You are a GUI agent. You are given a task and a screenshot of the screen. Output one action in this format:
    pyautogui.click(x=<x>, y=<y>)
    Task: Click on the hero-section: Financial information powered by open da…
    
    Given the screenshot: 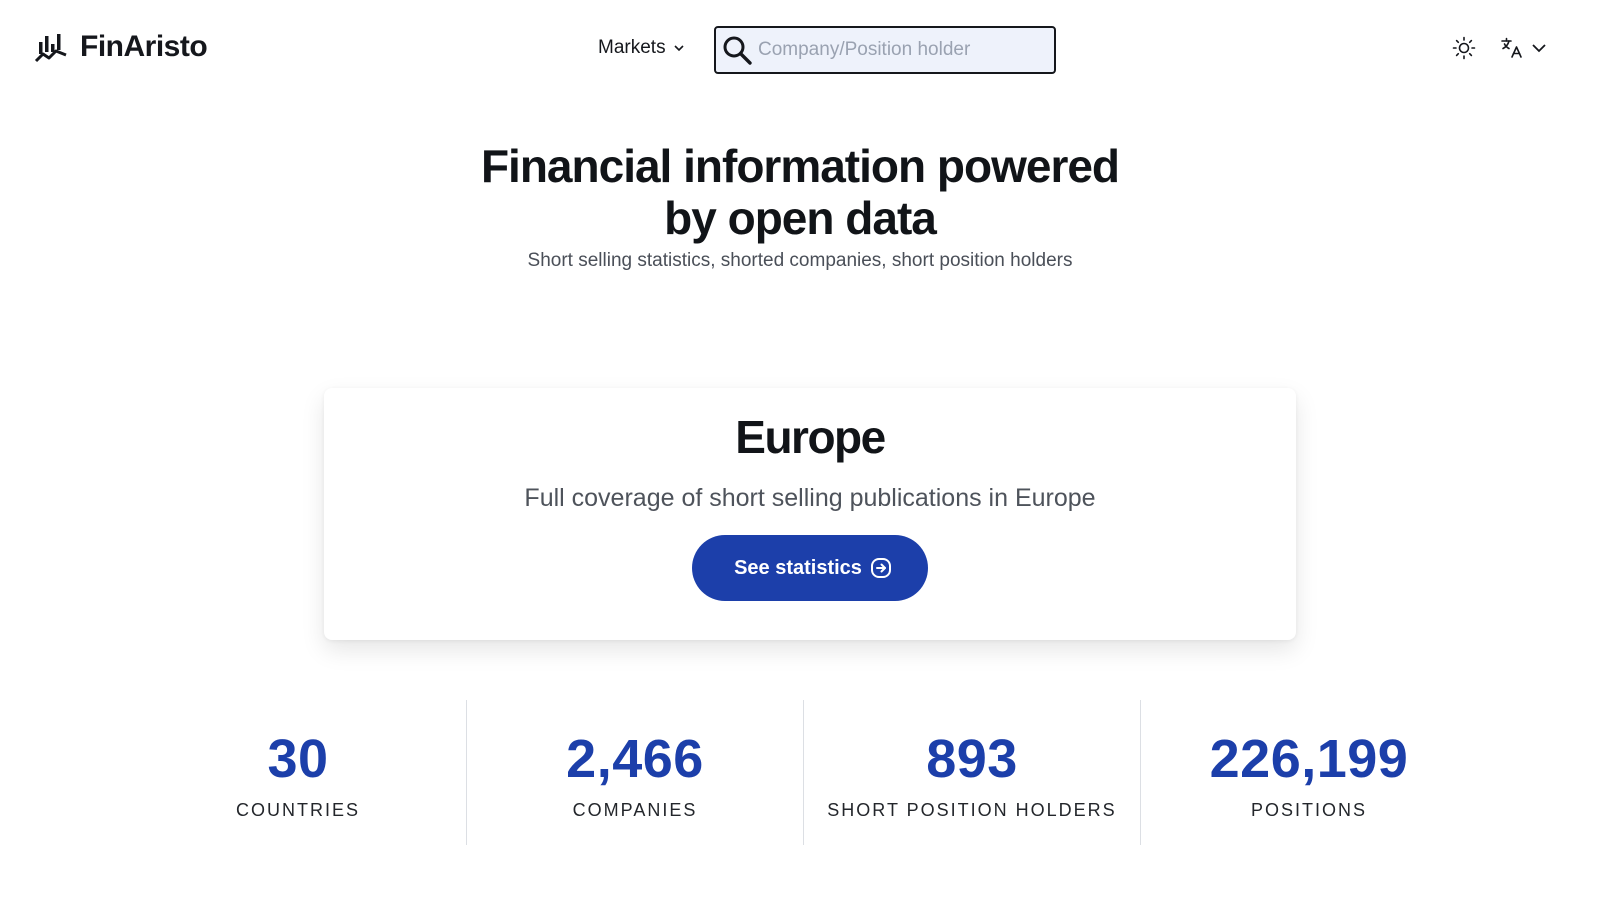 What is the action you would take?
    pyautogui.click(x=800, y=206)
    